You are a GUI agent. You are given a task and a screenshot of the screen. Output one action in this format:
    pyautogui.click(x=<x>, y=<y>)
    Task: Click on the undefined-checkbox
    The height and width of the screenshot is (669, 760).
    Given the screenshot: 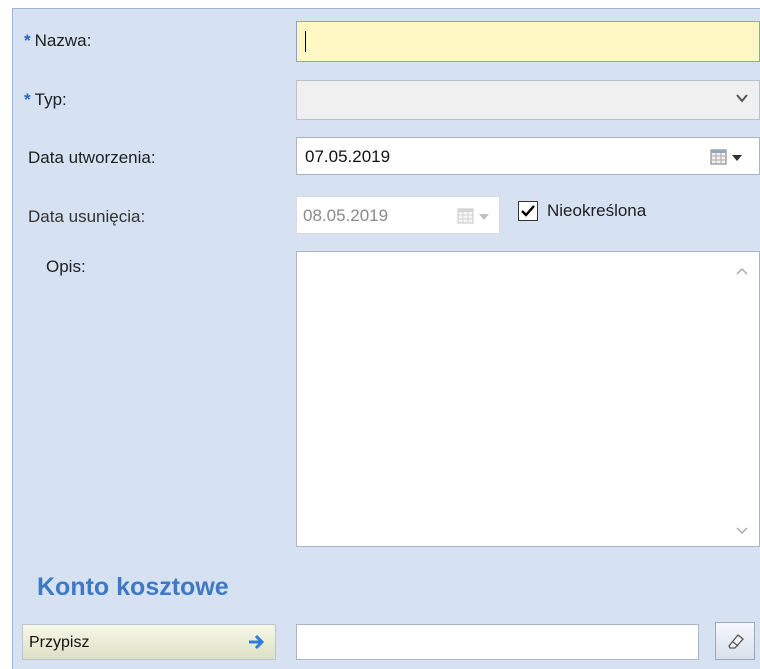 What is the action you would take?
    pyautogui.click(x=528, y=211)
    